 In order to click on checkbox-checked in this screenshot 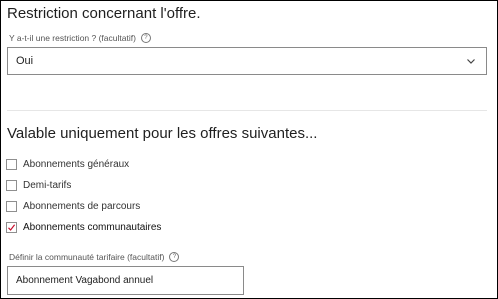, I will do `click(11, 227)`.